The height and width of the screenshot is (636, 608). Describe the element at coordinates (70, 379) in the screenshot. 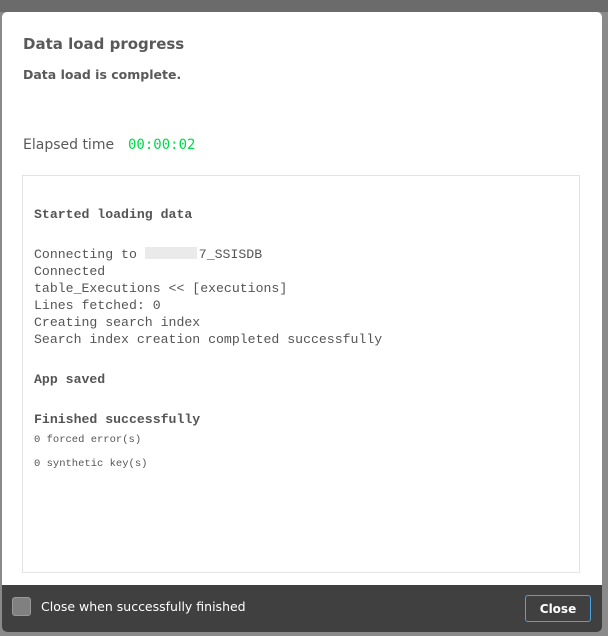

I see `log-app-saved: App saved` at that location.